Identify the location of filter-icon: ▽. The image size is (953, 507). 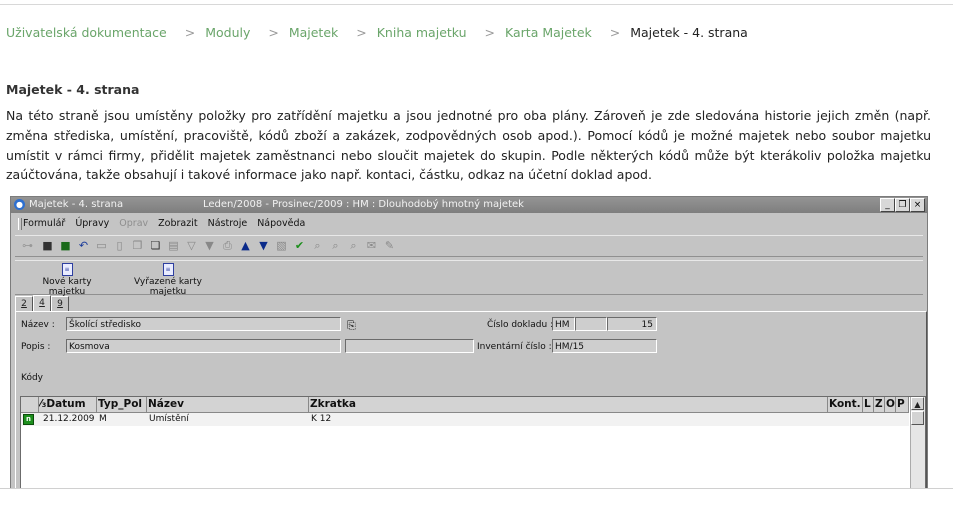
(191, 245).